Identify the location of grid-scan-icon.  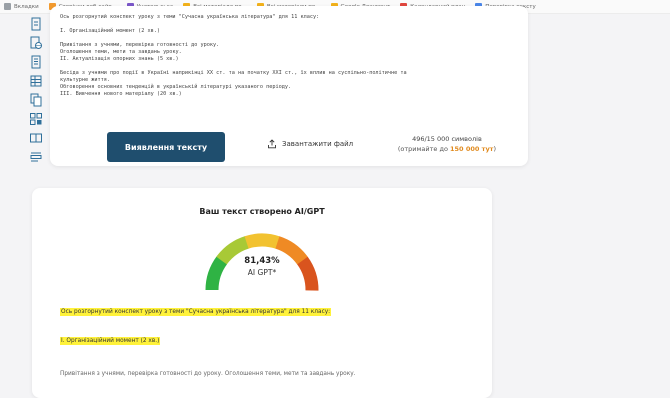
(36, 119).